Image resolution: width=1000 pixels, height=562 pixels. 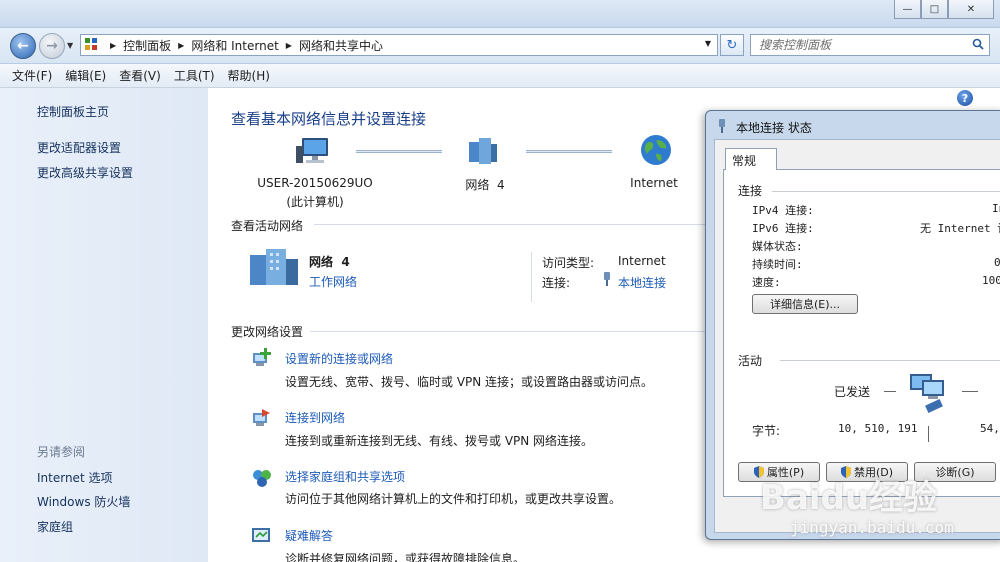 What do you see at coordinates (32, 75) in the screenshot?
I see `menu-file: 文件(F)` at bounding box center [32, 75].